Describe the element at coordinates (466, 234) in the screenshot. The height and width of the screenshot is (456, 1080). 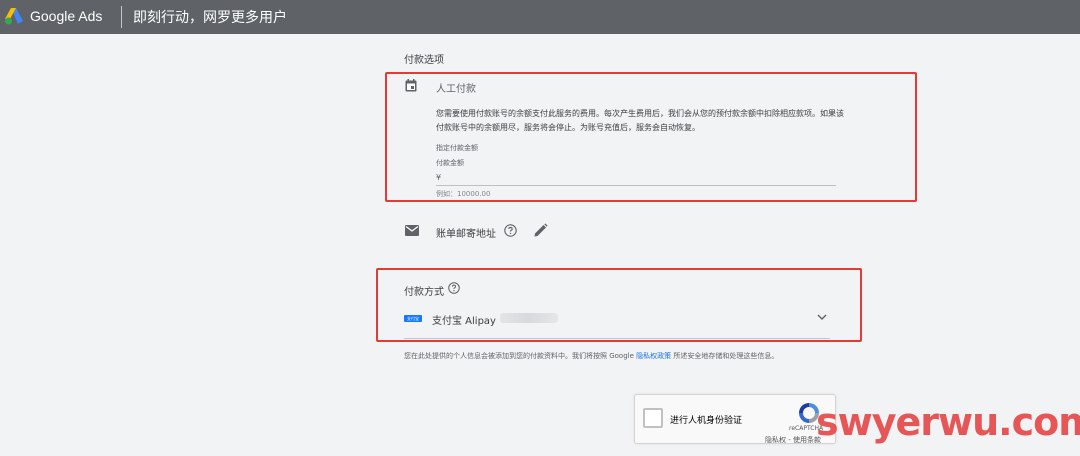
I see `billing-address-label: 账单邮寄地址` at that location.